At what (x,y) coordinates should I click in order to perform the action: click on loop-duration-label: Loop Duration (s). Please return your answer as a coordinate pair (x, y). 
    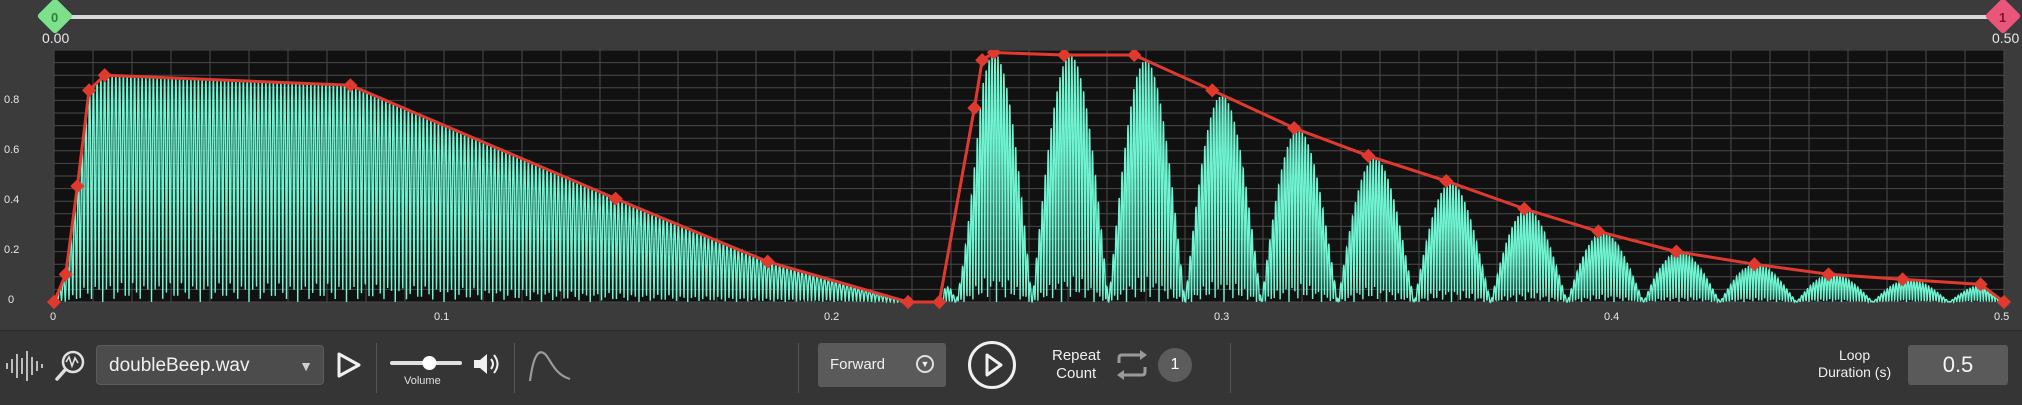
    Looking at the image, I should click on (1854, 364).